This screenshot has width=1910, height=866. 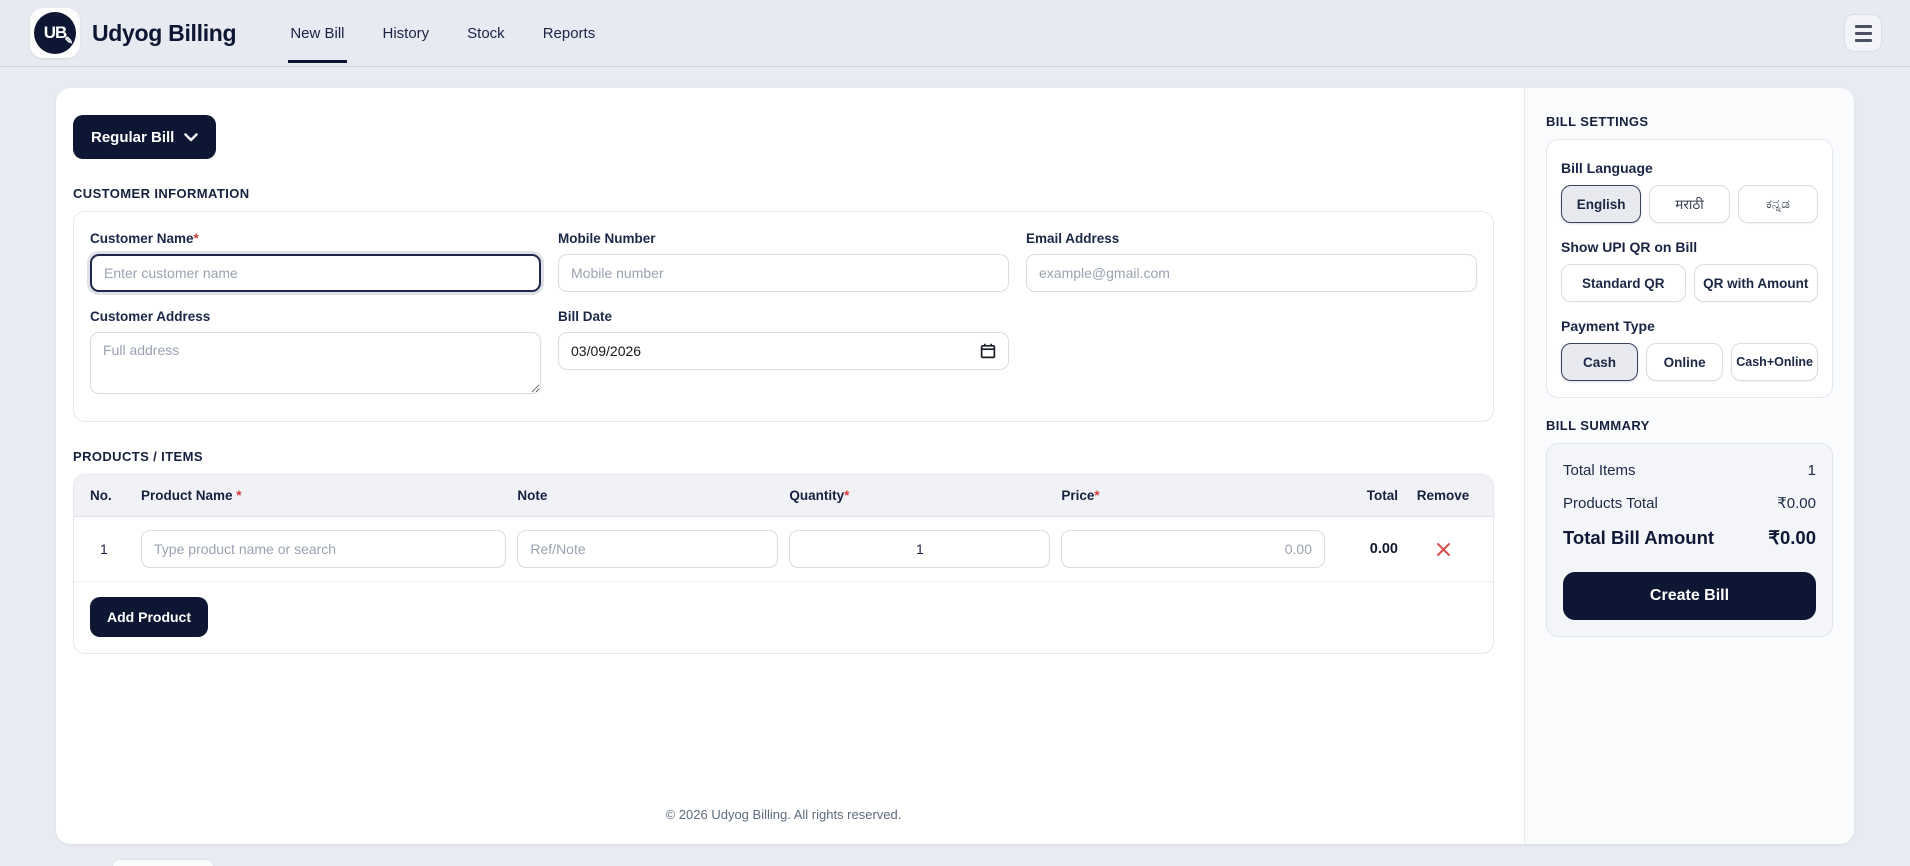 What do you see at coordinates (606, 351) in the screenshot?
I see `bill-date-value: 03/09/2026` at bounding box center [606, 351].